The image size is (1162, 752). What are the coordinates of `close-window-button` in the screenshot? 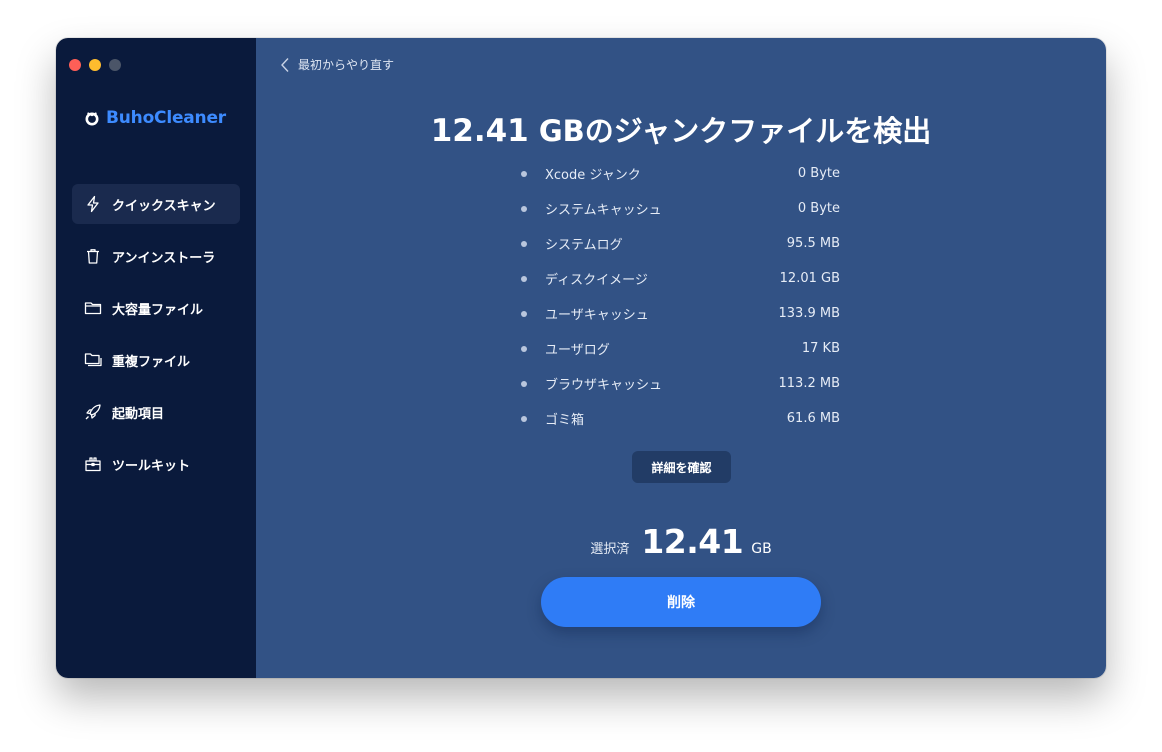 It's located at (75, 65).